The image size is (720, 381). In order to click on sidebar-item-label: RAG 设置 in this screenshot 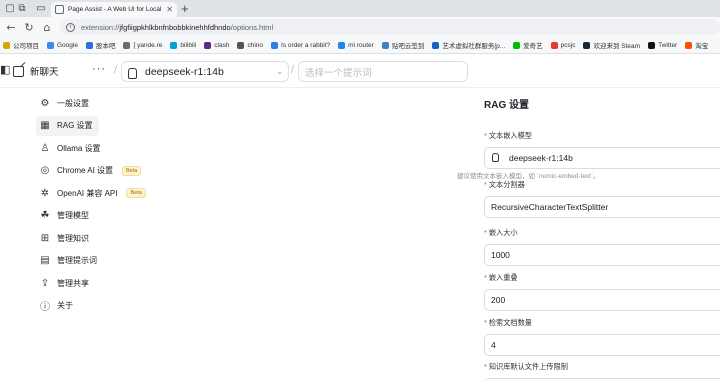, I will do `click(75, 126)`.